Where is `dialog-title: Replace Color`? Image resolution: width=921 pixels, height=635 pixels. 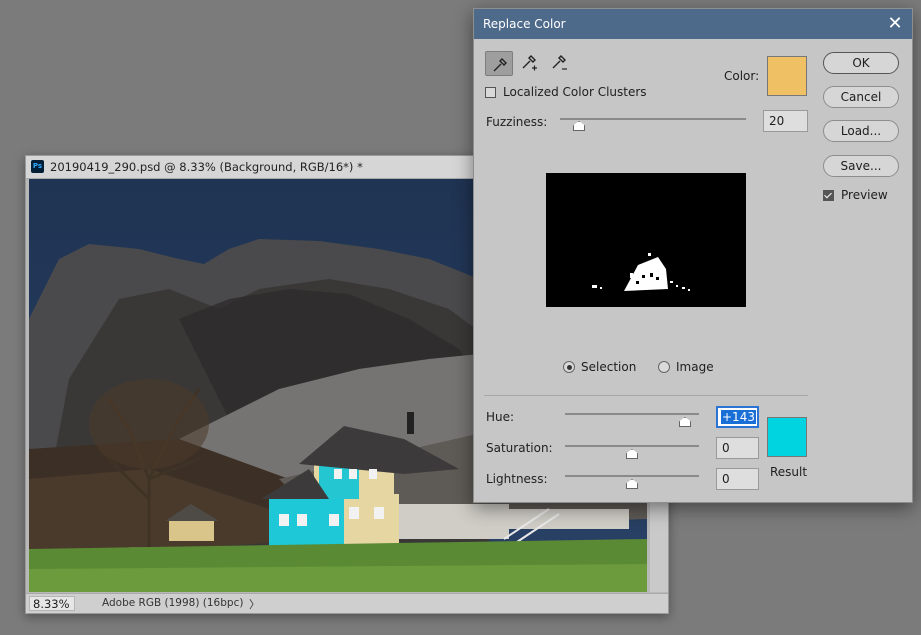 dialog-title: Replace Color is located at coordinates (524, 24).